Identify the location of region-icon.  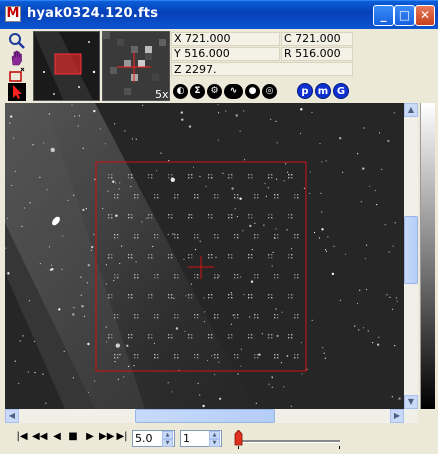
(17, 75).